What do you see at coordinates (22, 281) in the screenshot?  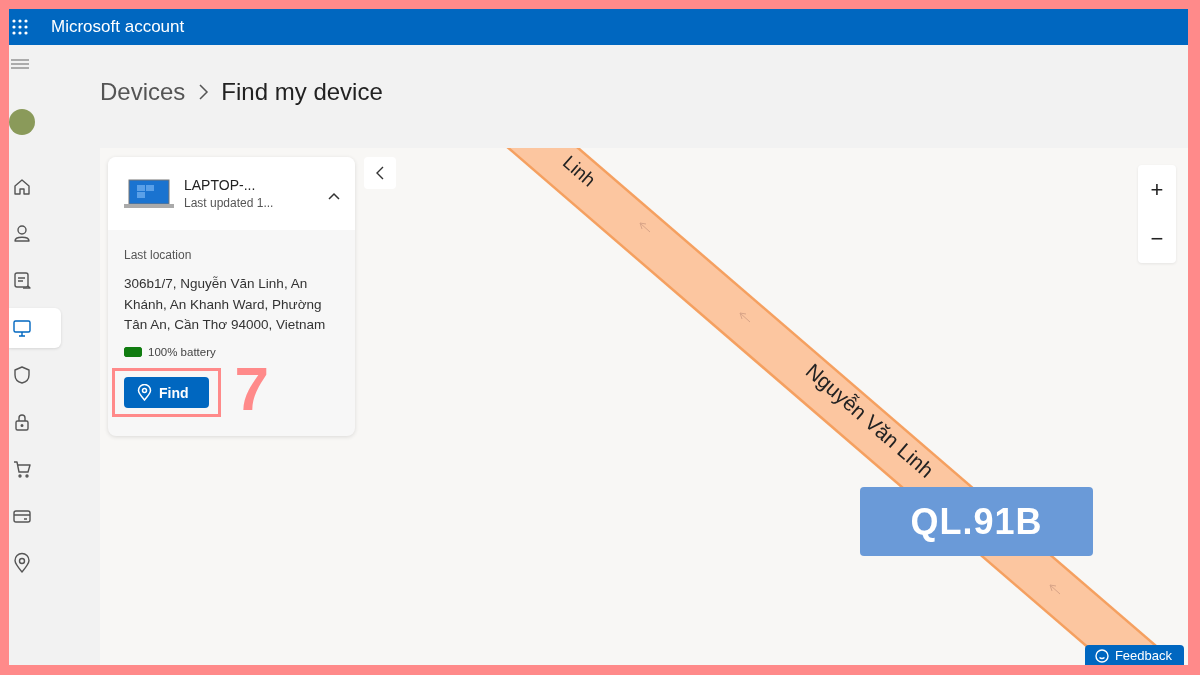 I see `orders-icon` at bounding box center [22, 281].